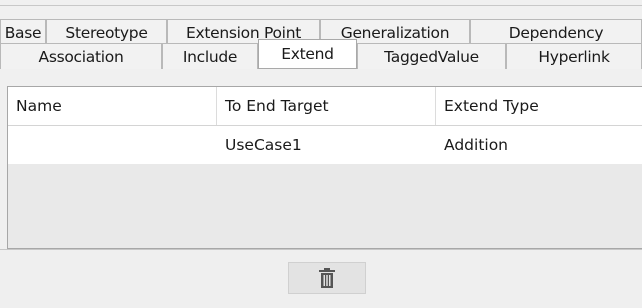 Image resolution: width=642 pixels, height=308 pixels. I want to click on tab-association: Association, so click(81, 56).